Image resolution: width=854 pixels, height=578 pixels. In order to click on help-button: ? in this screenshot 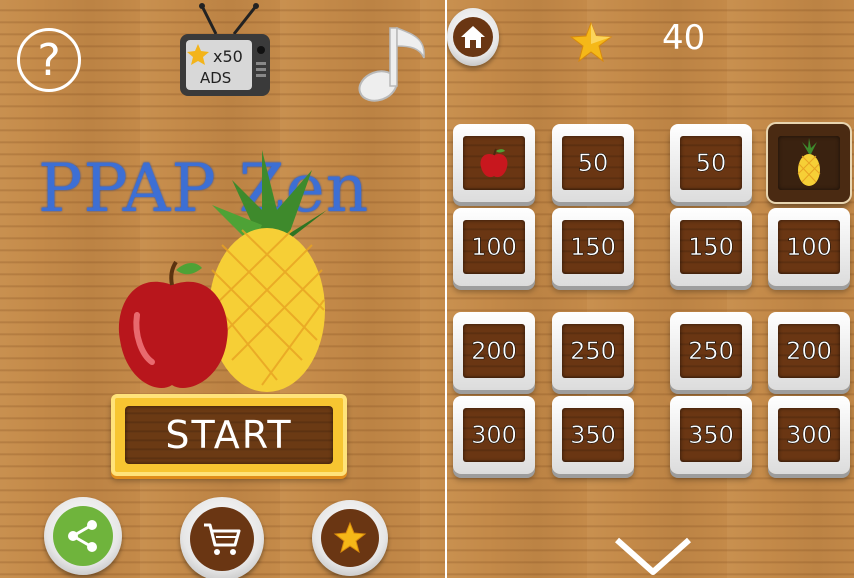, I will do `click(49, 60)`.